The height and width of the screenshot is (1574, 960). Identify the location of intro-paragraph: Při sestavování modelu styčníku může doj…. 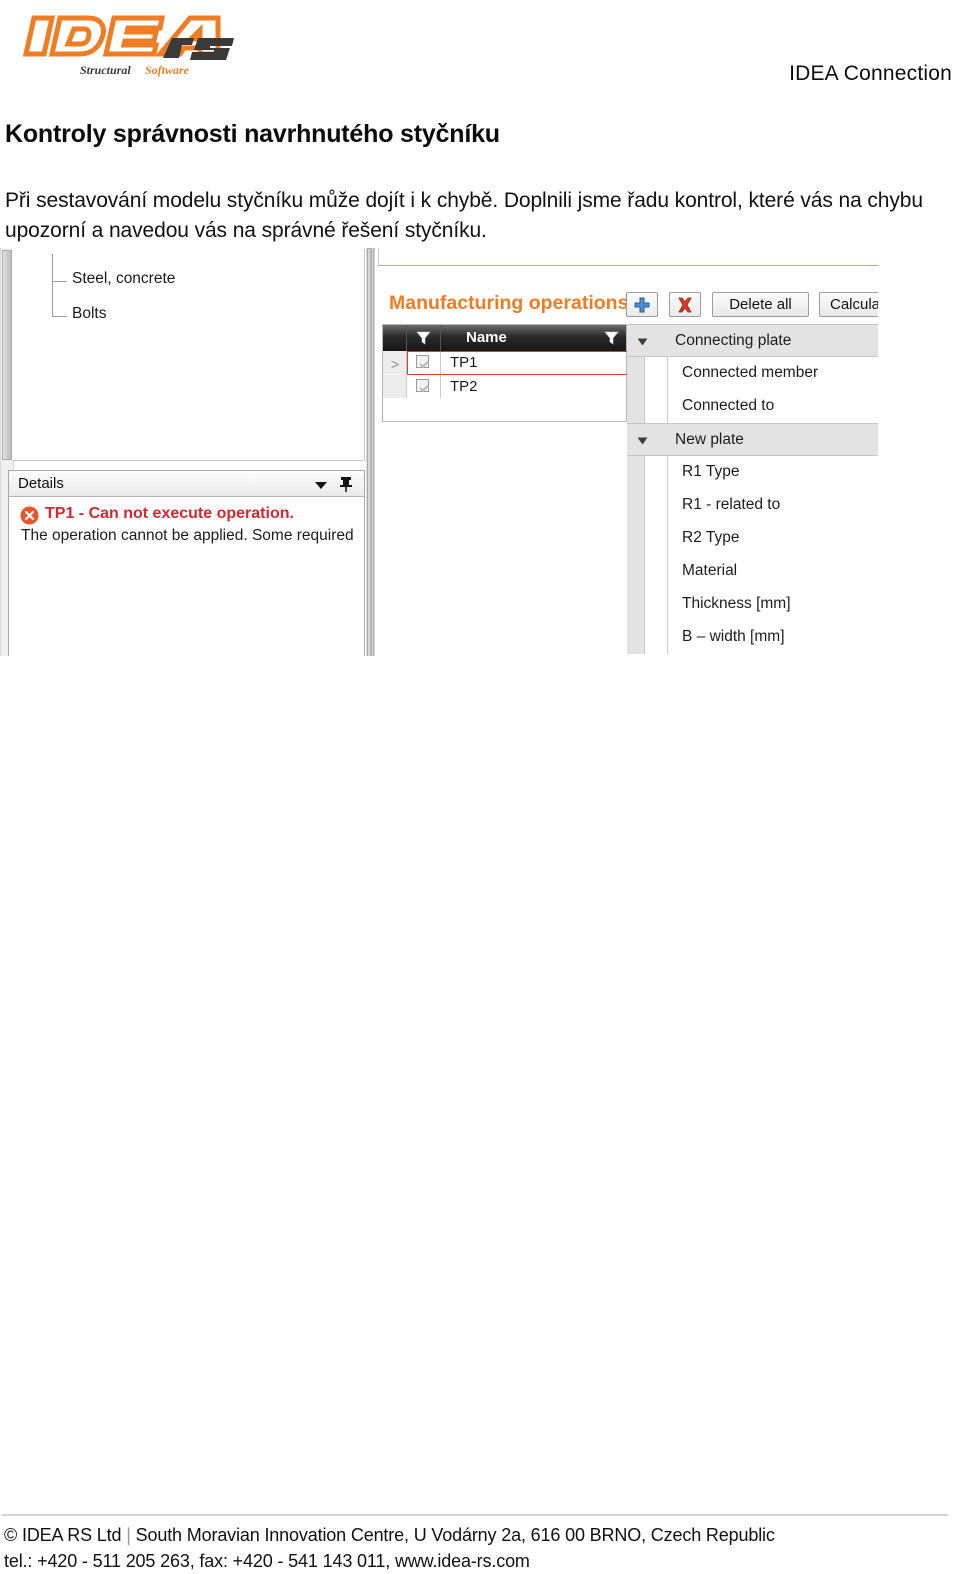
(464, 215).